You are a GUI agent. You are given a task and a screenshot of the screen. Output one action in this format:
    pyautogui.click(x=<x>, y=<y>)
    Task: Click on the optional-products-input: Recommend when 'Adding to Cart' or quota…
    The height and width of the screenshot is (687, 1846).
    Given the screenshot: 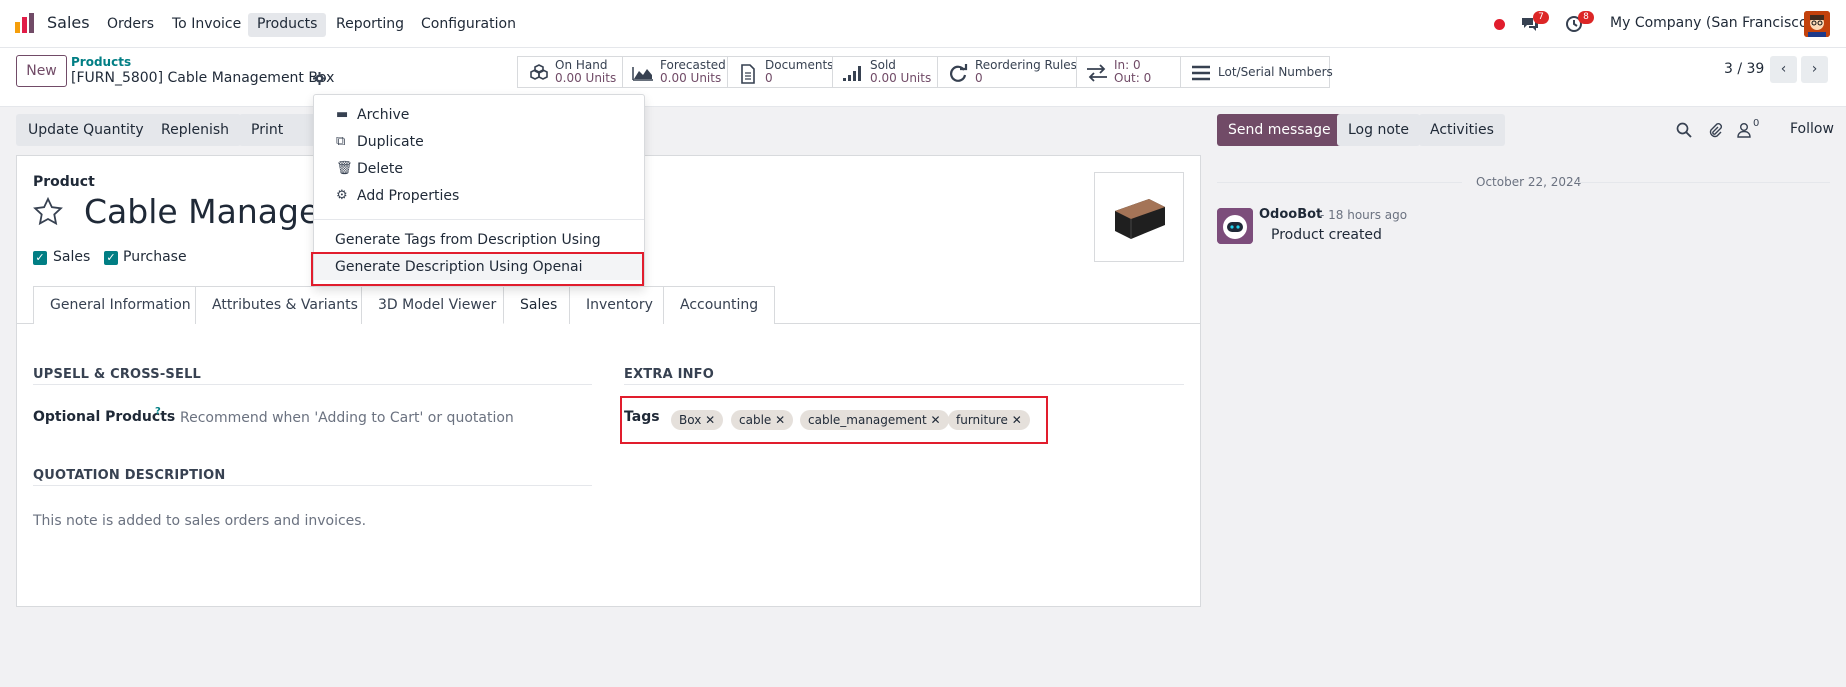 What is the action you would take?
    pyautogui.click(x=385, y=418)
    